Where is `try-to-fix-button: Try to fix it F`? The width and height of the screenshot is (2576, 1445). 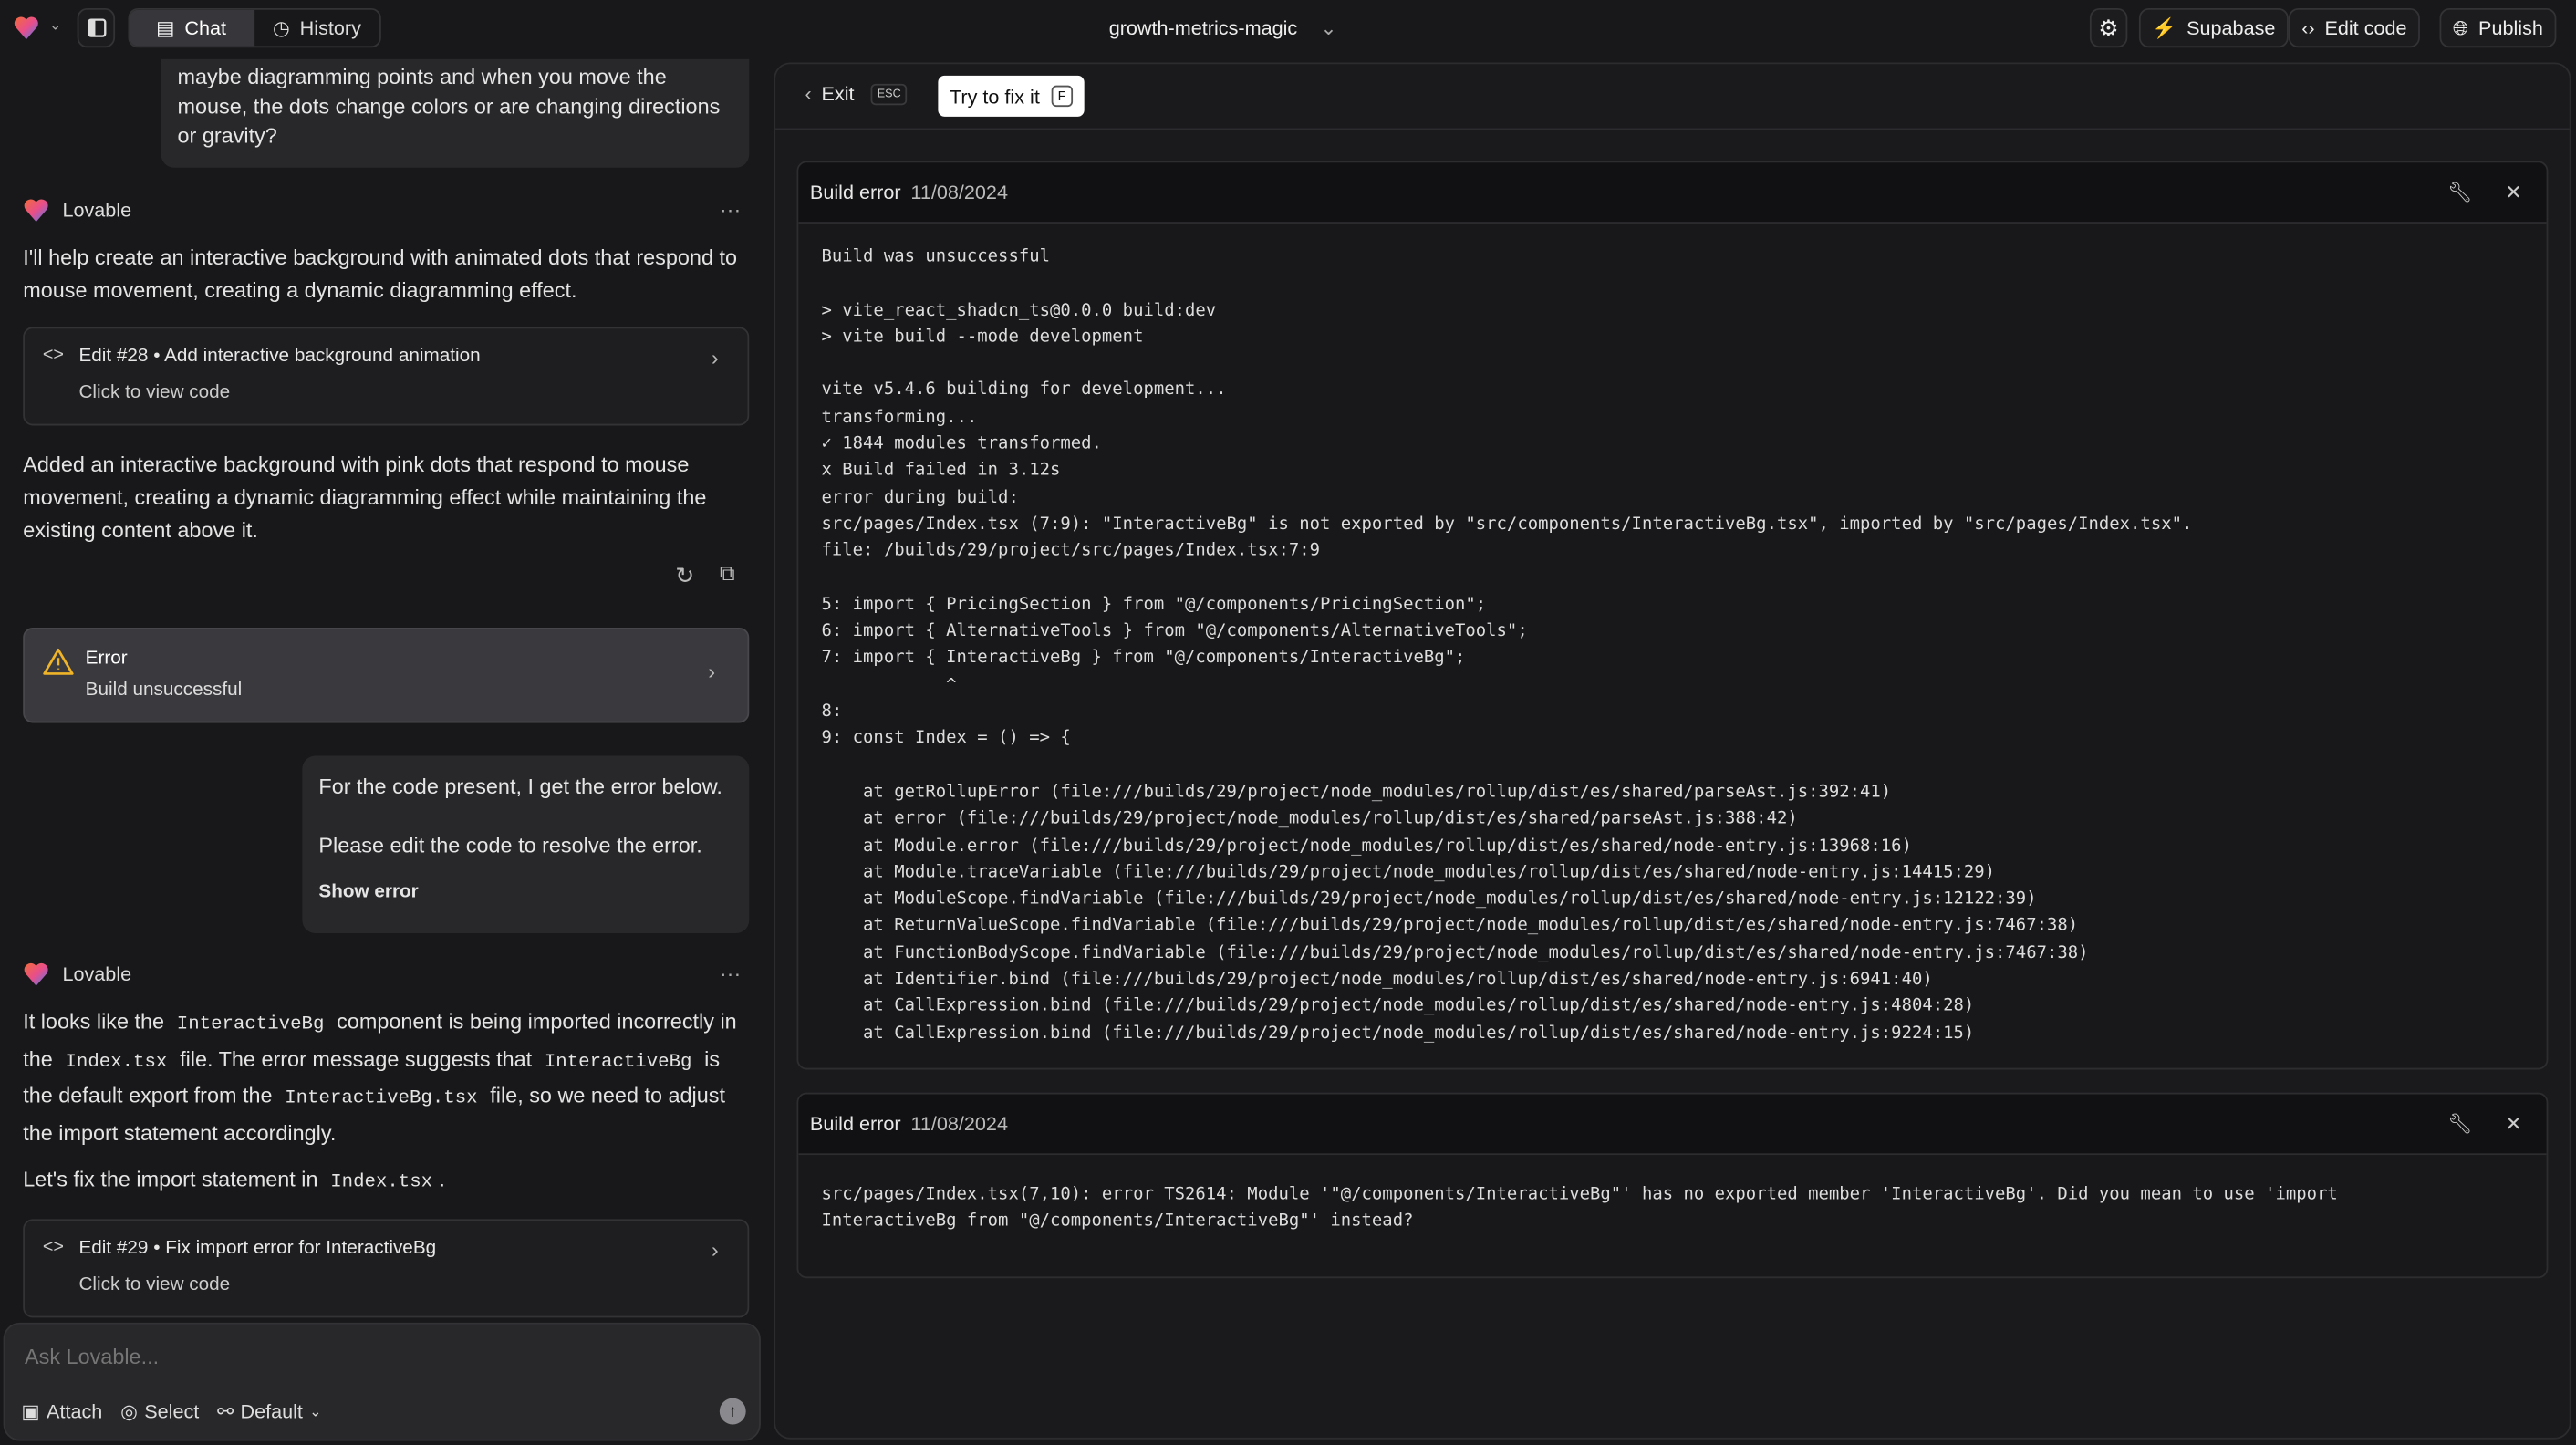 try-to-fix-button: Try to fix it F is located at coordinates (1011, 96).